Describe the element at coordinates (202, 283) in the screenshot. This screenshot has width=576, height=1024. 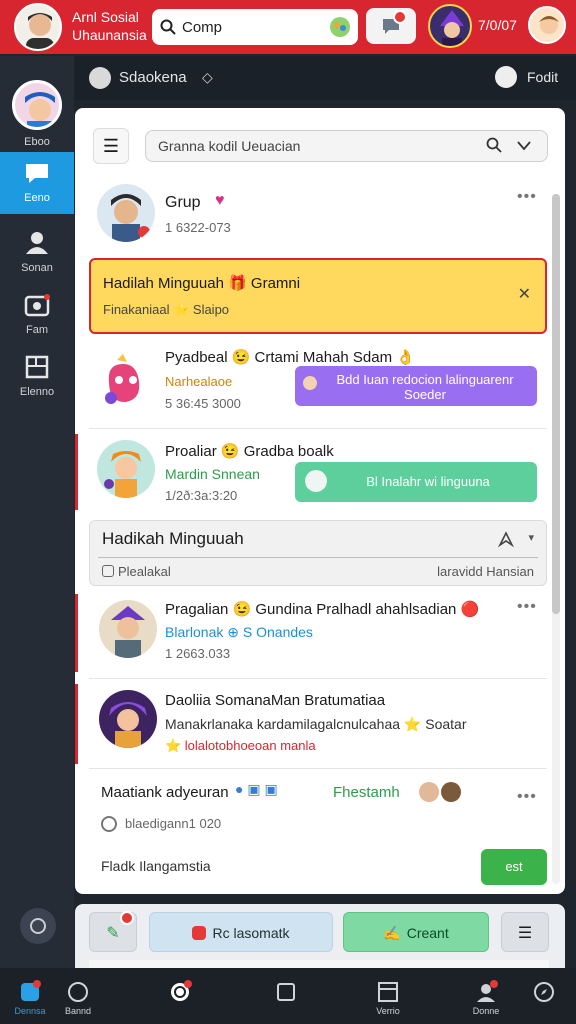
I see `banner-title: Hadilah Minguuah 🎁 Gramni` at that location.